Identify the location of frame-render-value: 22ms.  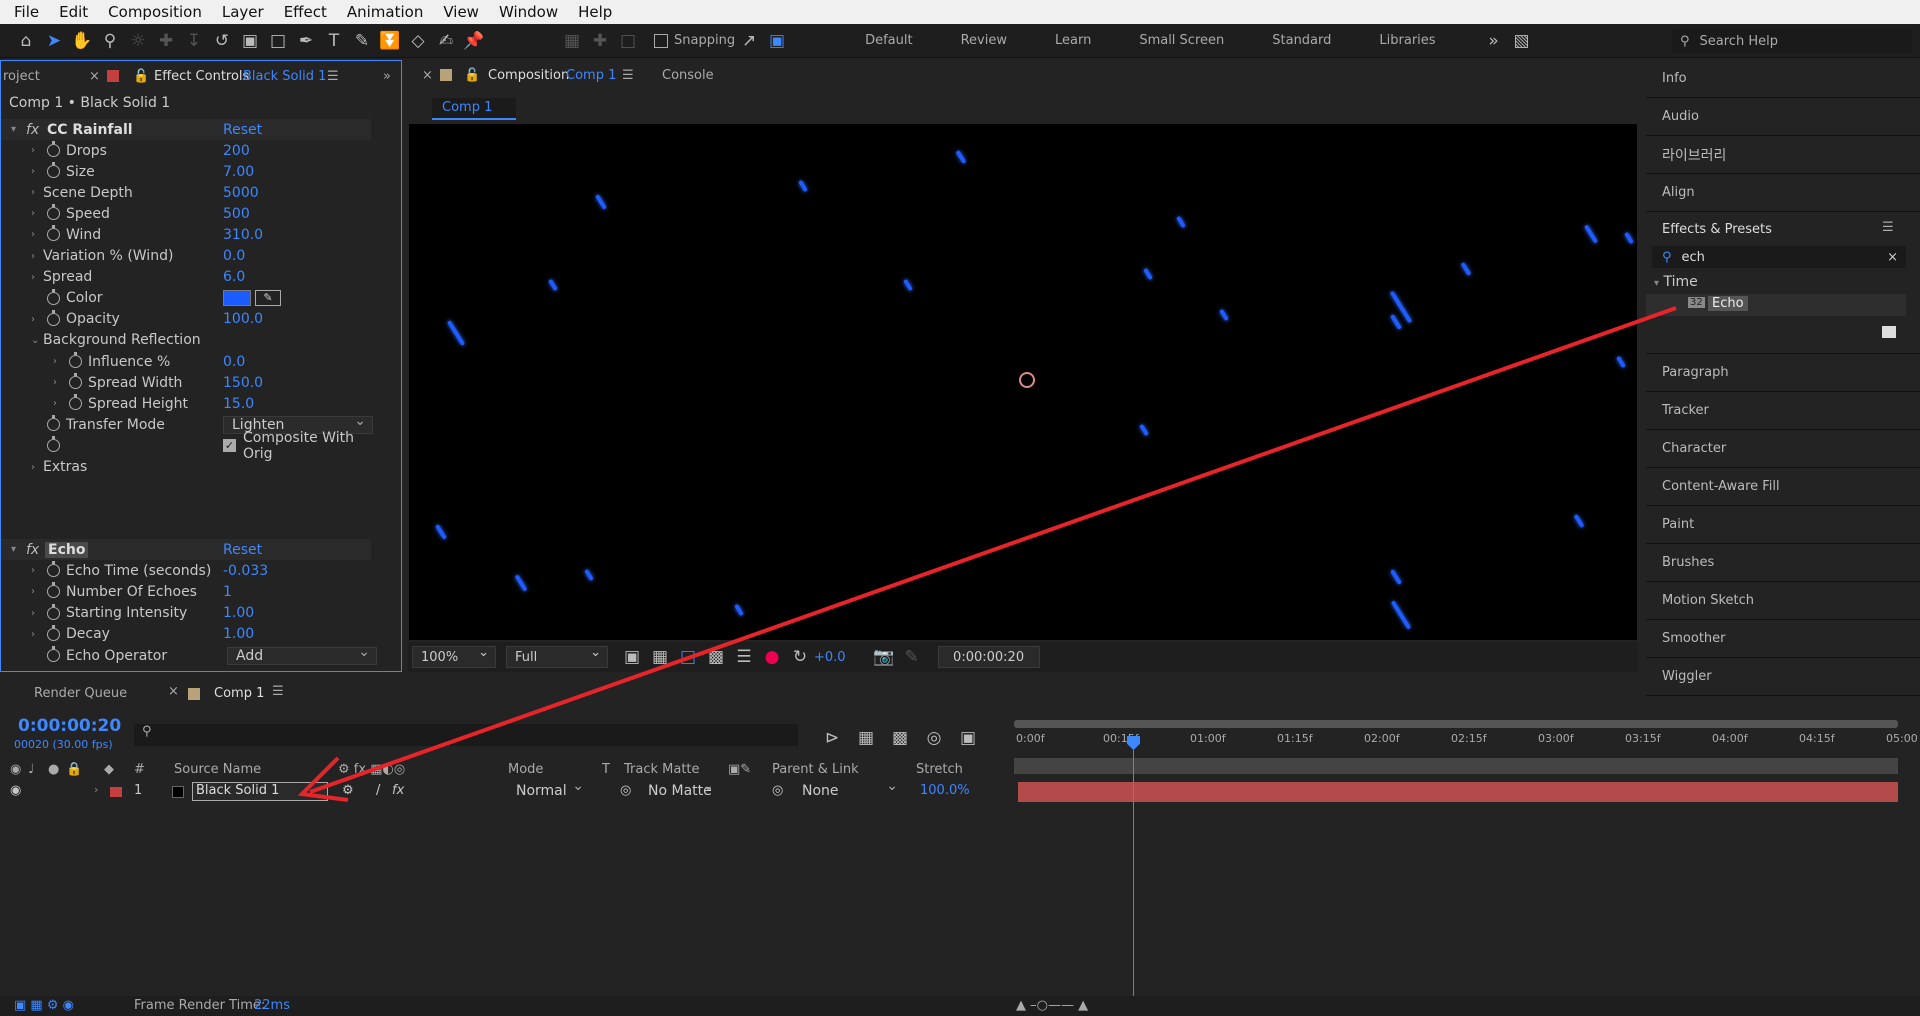
(272, 1005).